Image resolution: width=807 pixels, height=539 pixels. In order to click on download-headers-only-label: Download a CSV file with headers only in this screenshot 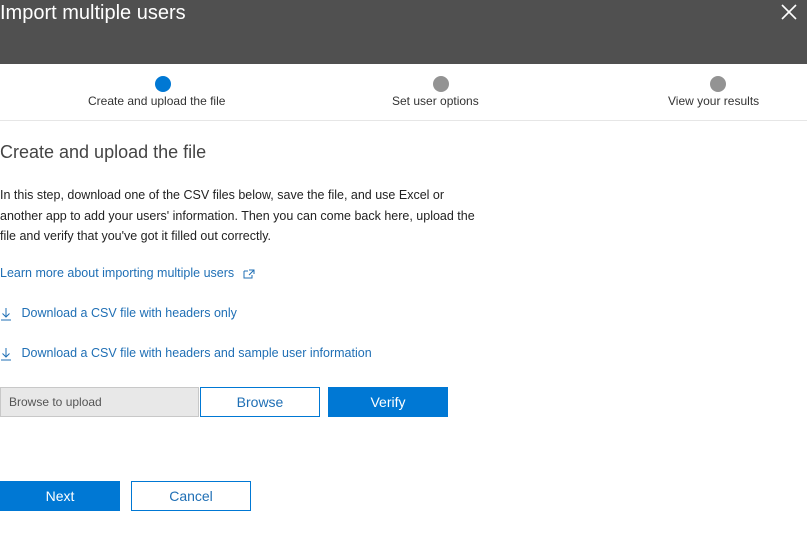, I will do `click(129, 313)`.